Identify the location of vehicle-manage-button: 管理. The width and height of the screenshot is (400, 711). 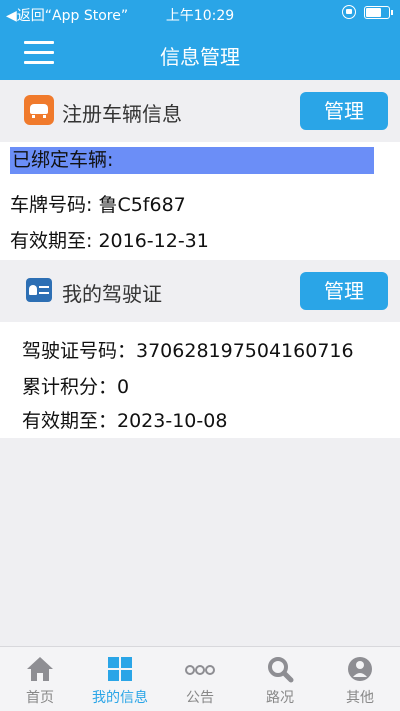
(344, 111).